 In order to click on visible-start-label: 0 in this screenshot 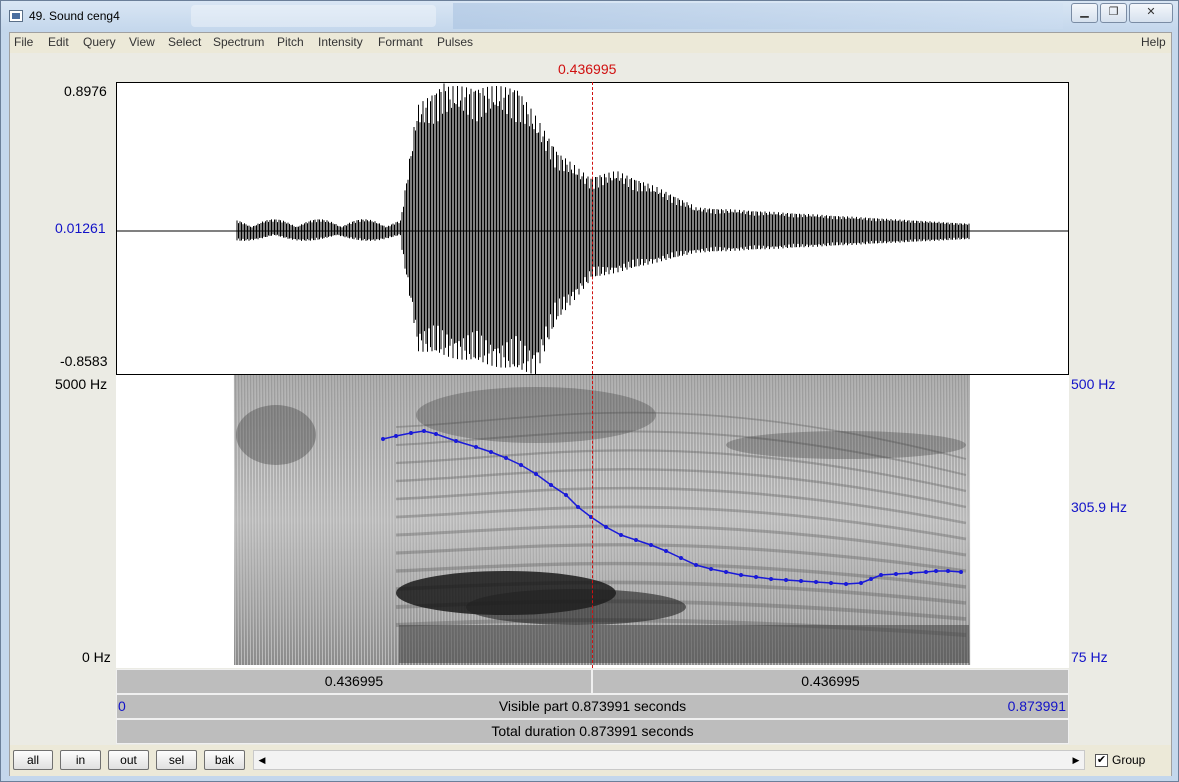, I will do `click(122, 706)`.